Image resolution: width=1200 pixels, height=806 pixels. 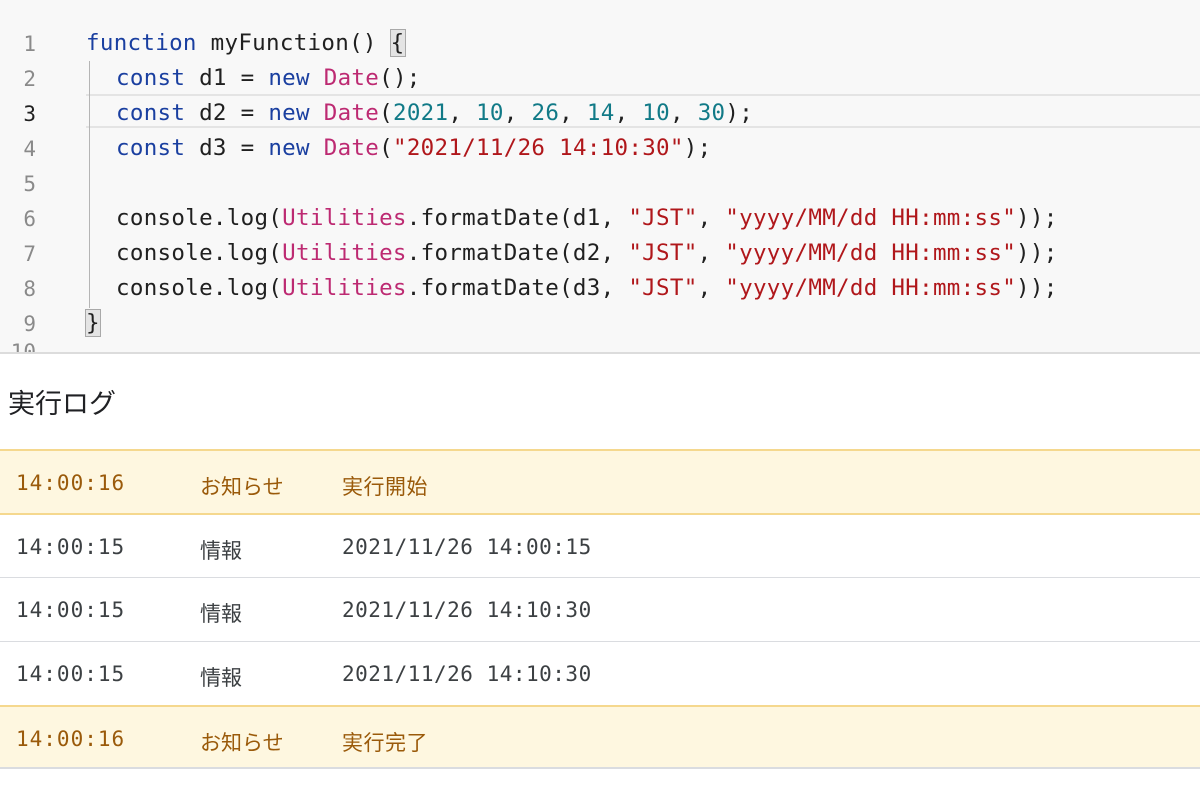 I want to click on log-row: 14:00:16 お知らせ 実行完了, so click(x=600, y=737).